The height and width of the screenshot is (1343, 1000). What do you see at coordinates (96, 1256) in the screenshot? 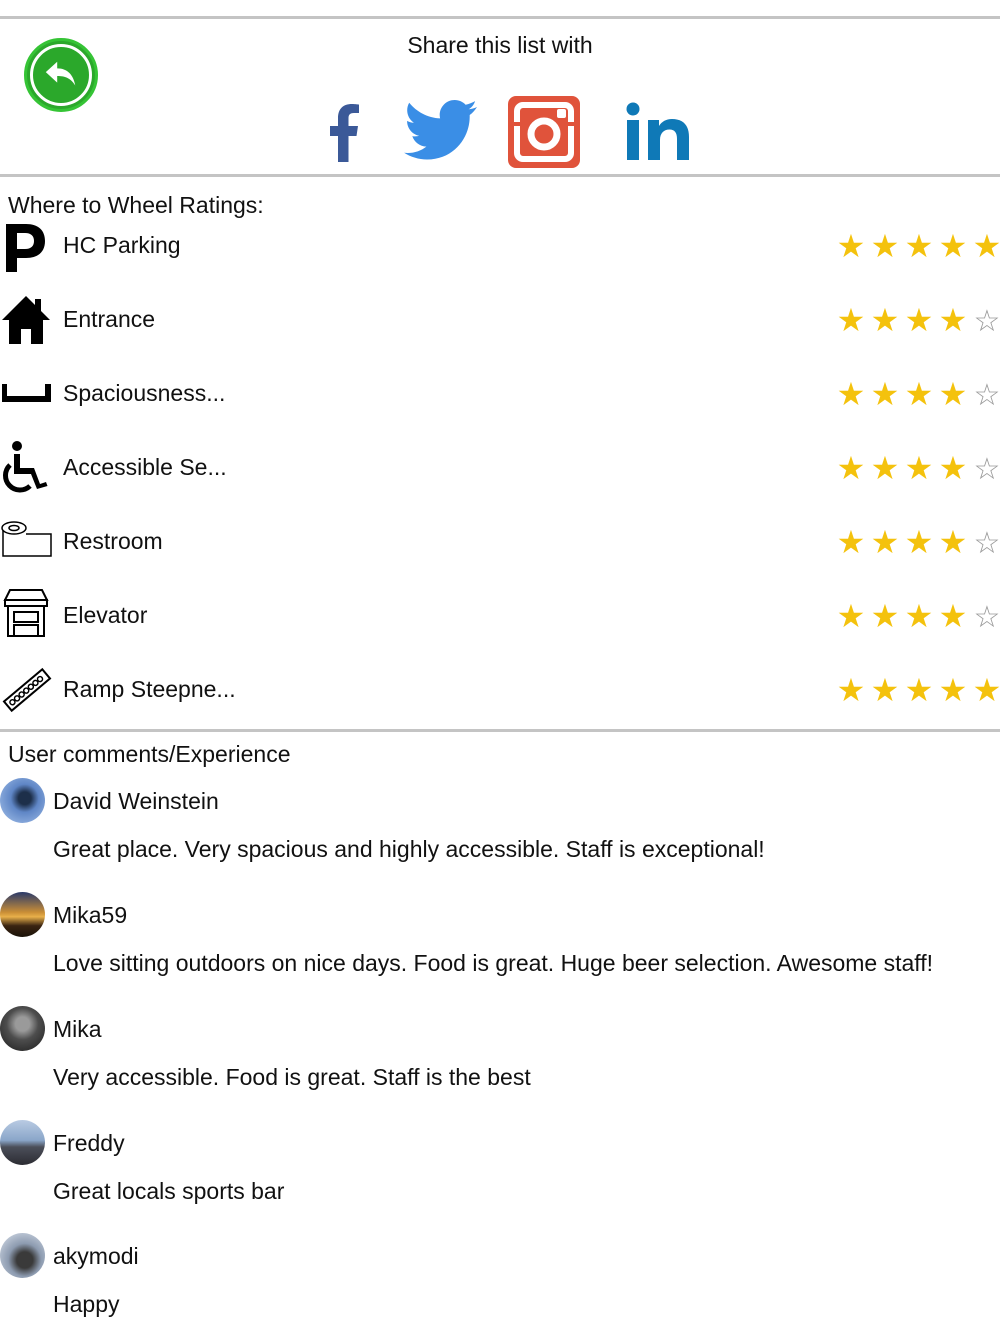
I see `comment-author: akymodi` at bounding box center [96, 1256].